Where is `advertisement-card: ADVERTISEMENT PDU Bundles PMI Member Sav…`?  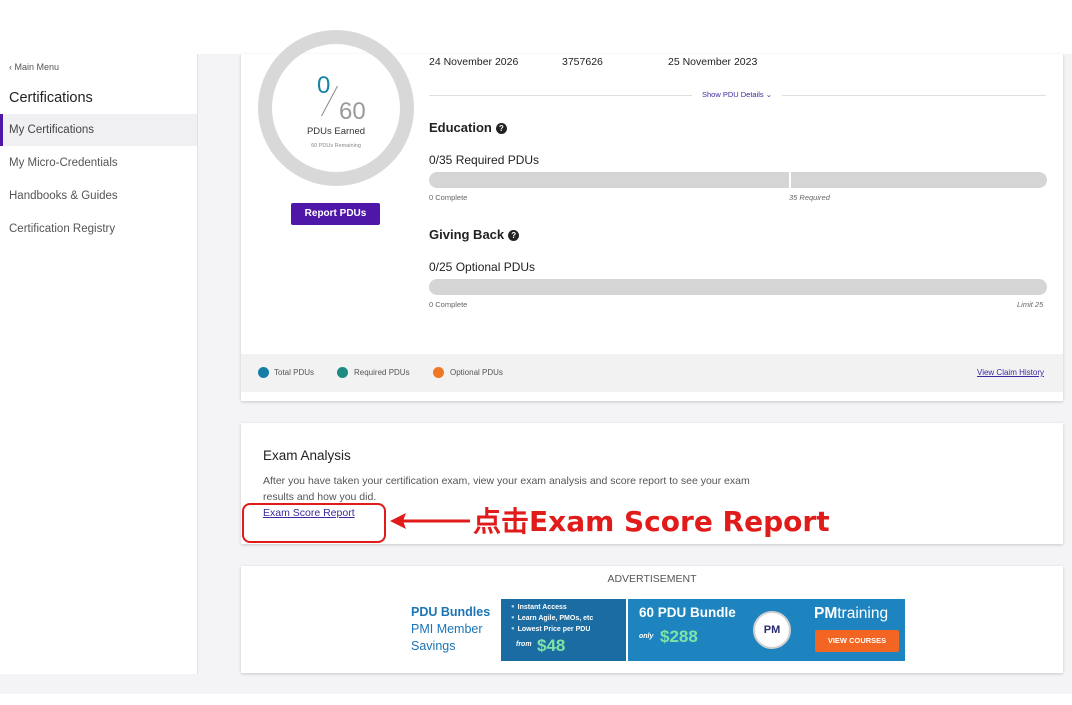 advertisement-card: ADVERTISEMENT PDU Bundles PMI Member Sav… is located at coordinates (652, 619).